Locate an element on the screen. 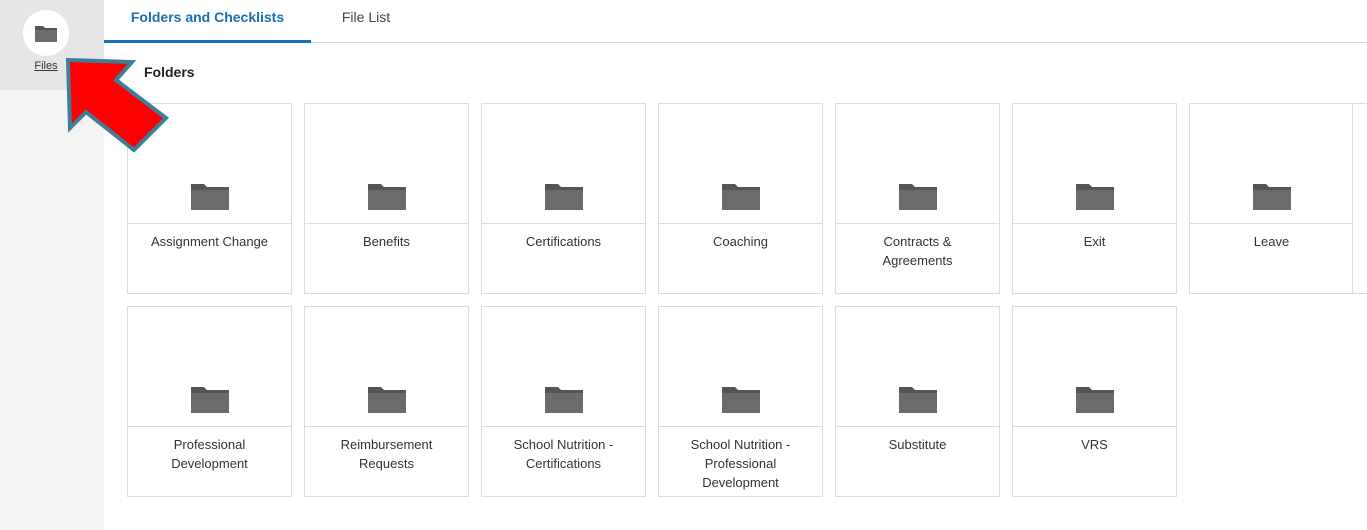 This screenshot has width=1367, height=530. folder-tile: Contracts & Agreements is located at coordinates (917, 198).